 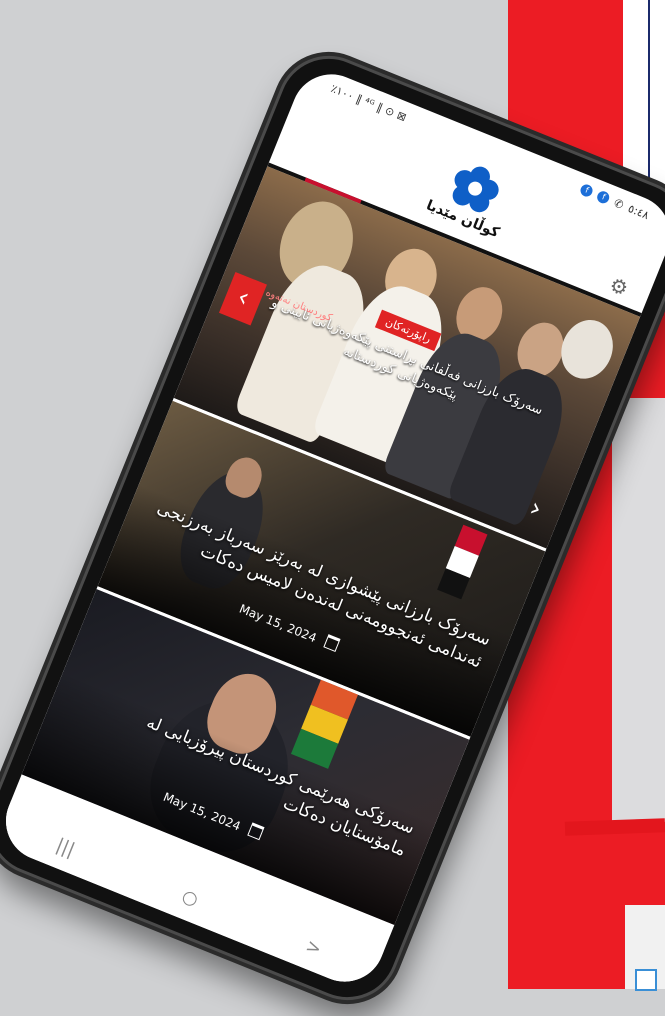 I want to click on back-button: >, so click(x=314, y=947).